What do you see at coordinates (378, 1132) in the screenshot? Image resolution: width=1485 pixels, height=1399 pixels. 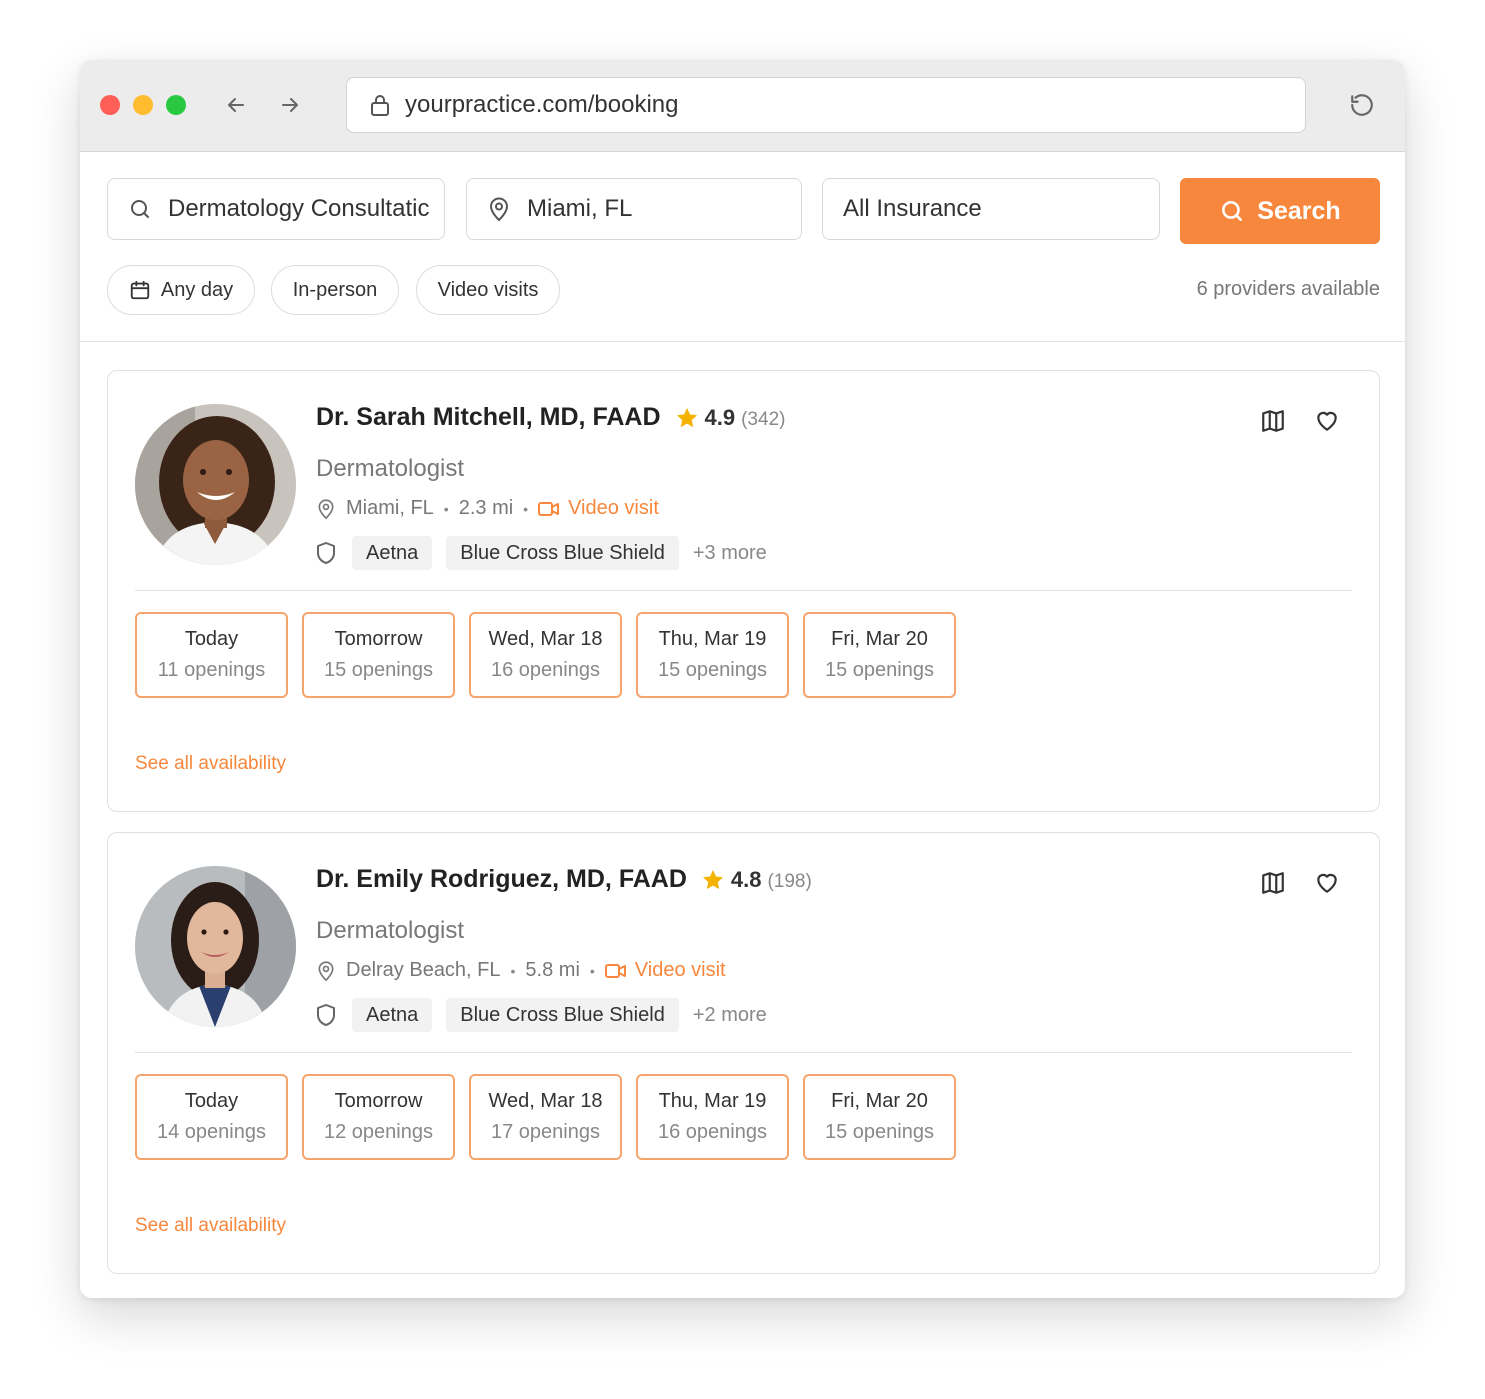 I see `slot-openings: 12 openings` at bounding box center [378, 1132].